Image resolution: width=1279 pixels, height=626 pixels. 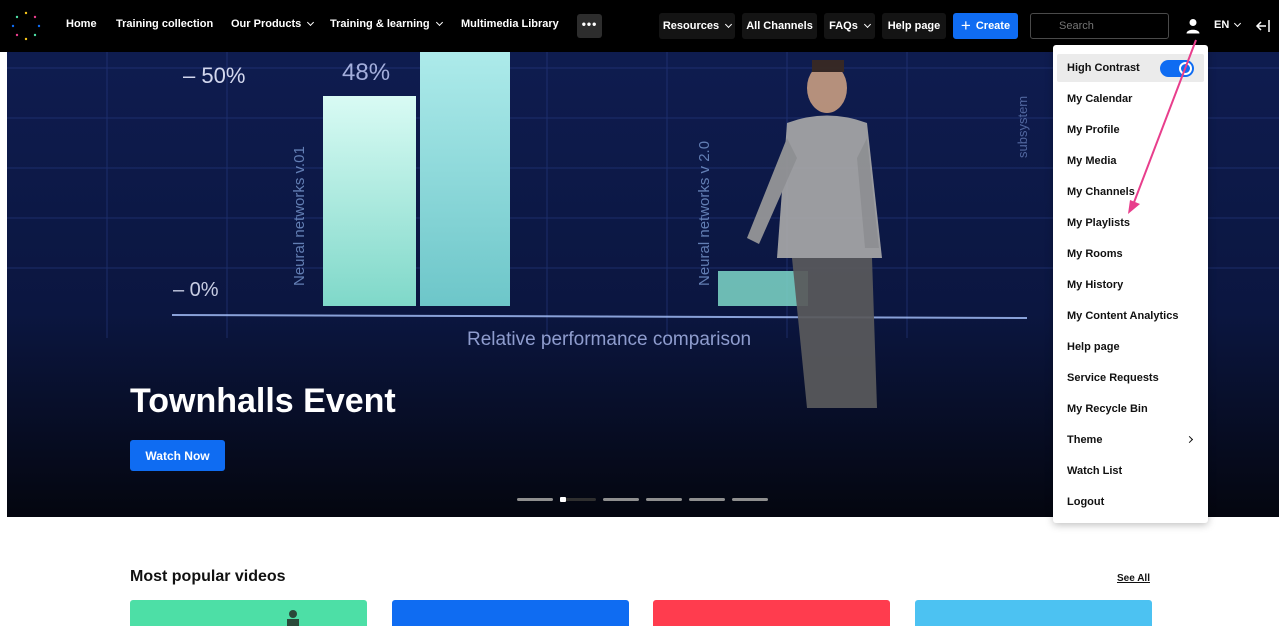 I want to click on menu-item-label: Watch List, so click(x=1095, y=471).